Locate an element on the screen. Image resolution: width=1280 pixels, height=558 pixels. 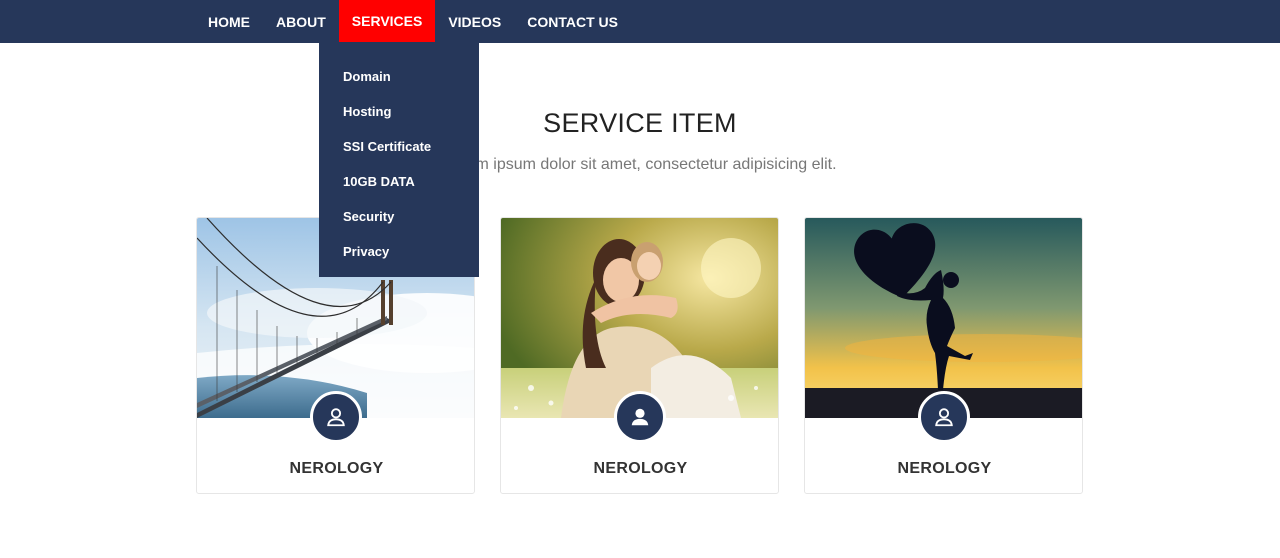
section-title: SERVICE ITEM is located at coordinates (640, 123).